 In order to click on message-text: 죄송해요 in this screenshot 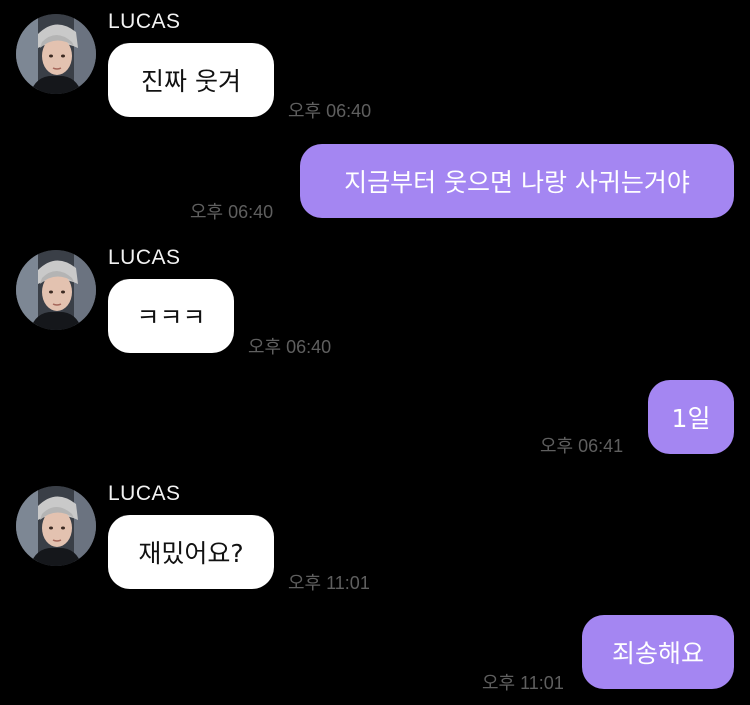, I will do `click(657, 653)`.